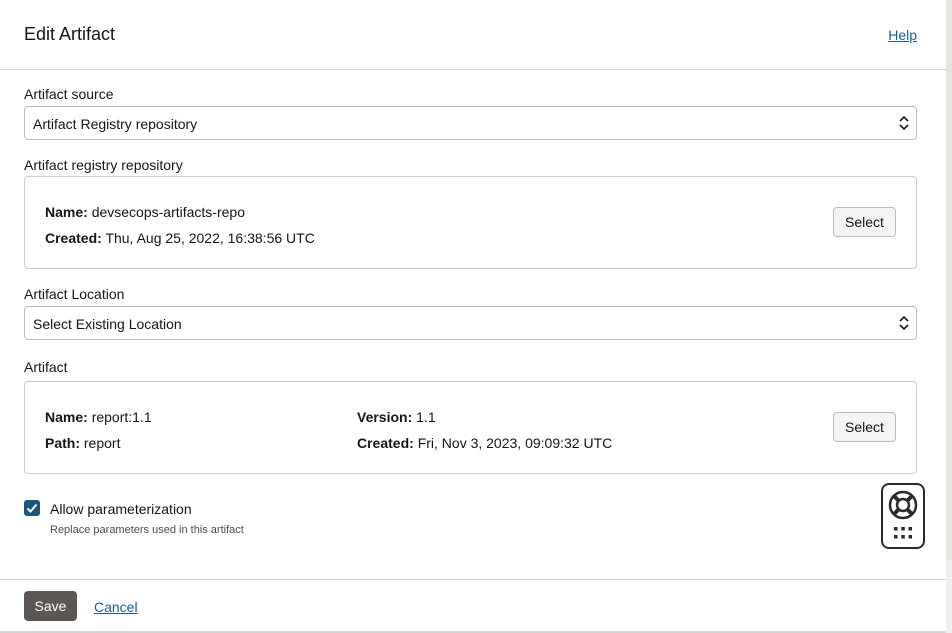 This screenshot has height=633, width=952. Describe the element at coordinates (902, 35) in the screenshot. I see `help-link: Help` at that location.